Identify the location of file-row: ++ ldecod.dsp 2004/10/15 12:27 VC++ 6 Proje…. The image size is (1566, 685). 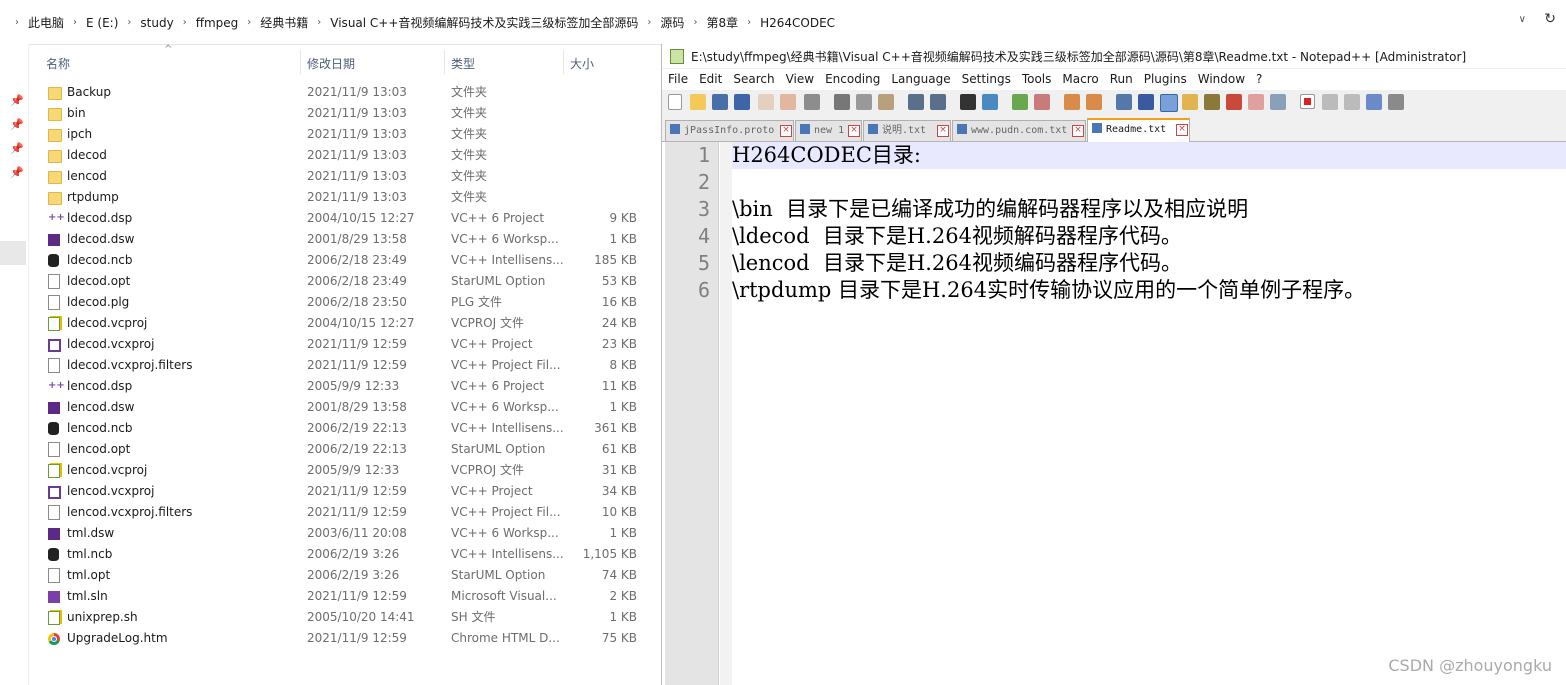
(344, 218).